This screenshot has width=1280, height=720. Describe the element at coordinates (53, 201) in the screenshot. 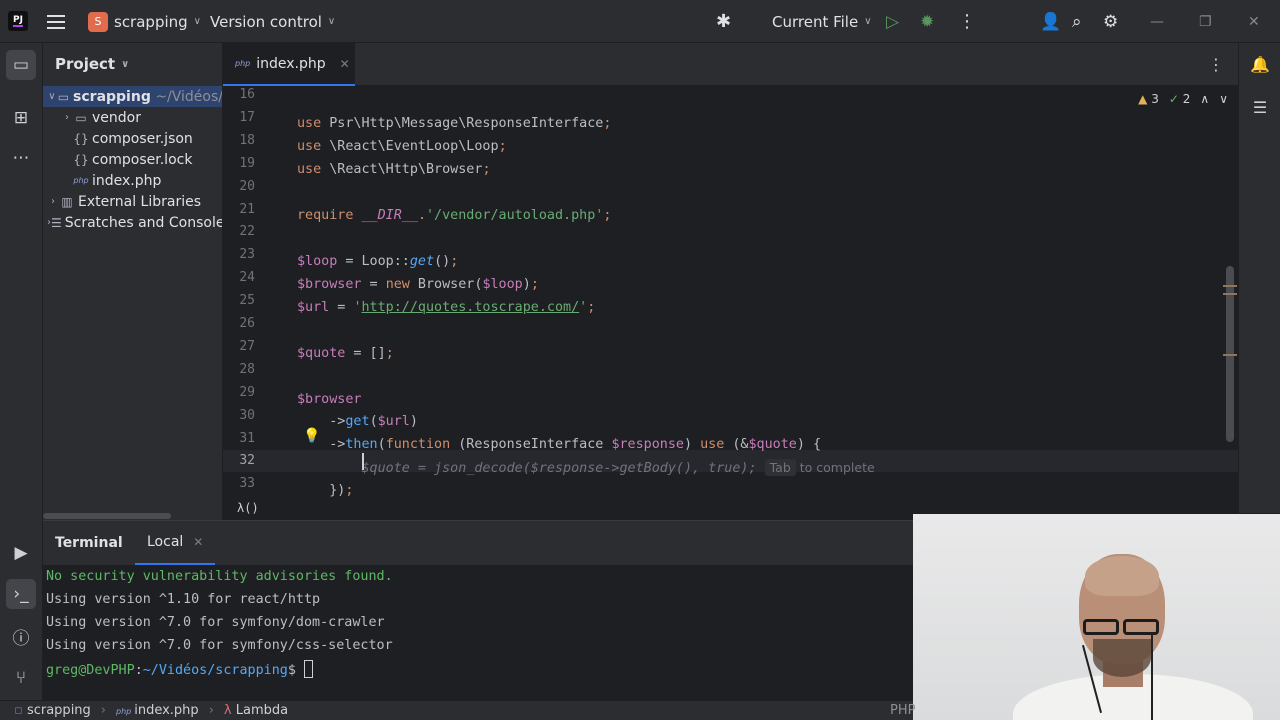

I see `chevron-right-icon: ›` at that location.